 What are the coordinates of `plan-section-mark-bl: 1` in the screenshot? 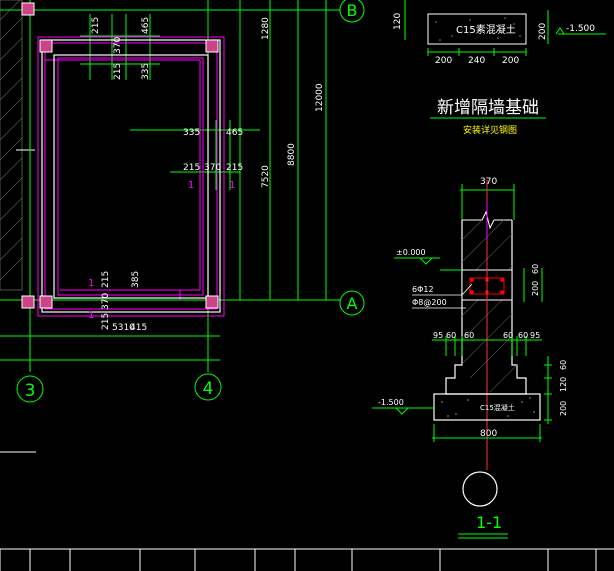 It's located at (91, 283).